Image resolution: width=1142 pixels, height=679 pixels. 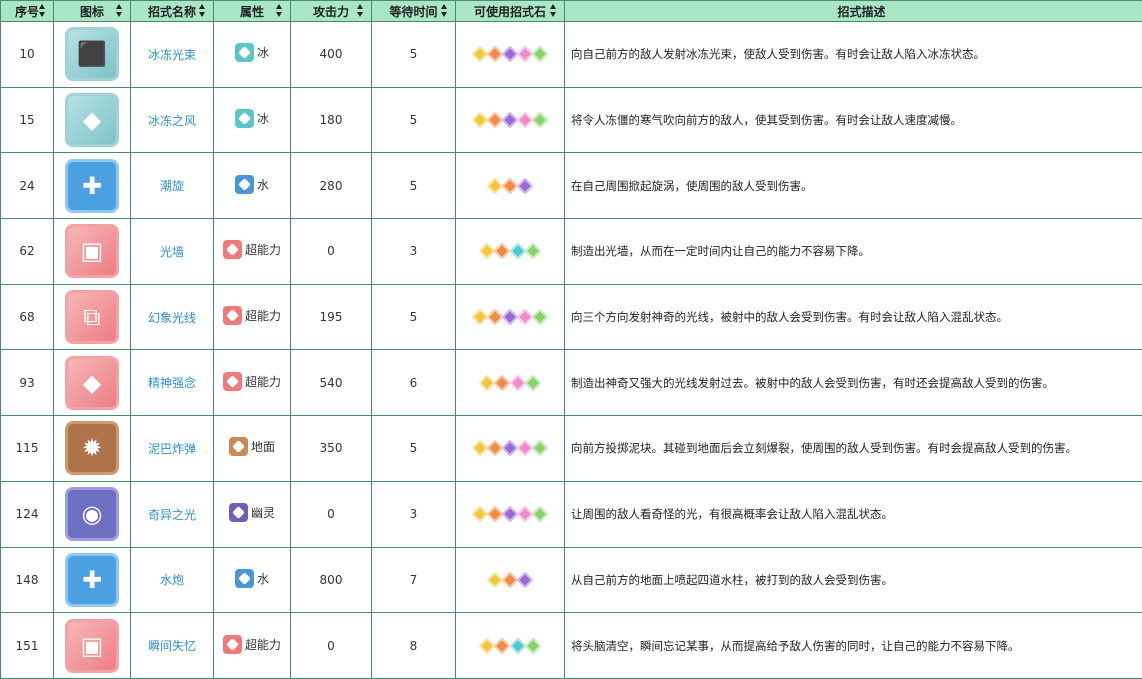 I want to click on move-name-link: 精神强念, so click(x=172, y=383).